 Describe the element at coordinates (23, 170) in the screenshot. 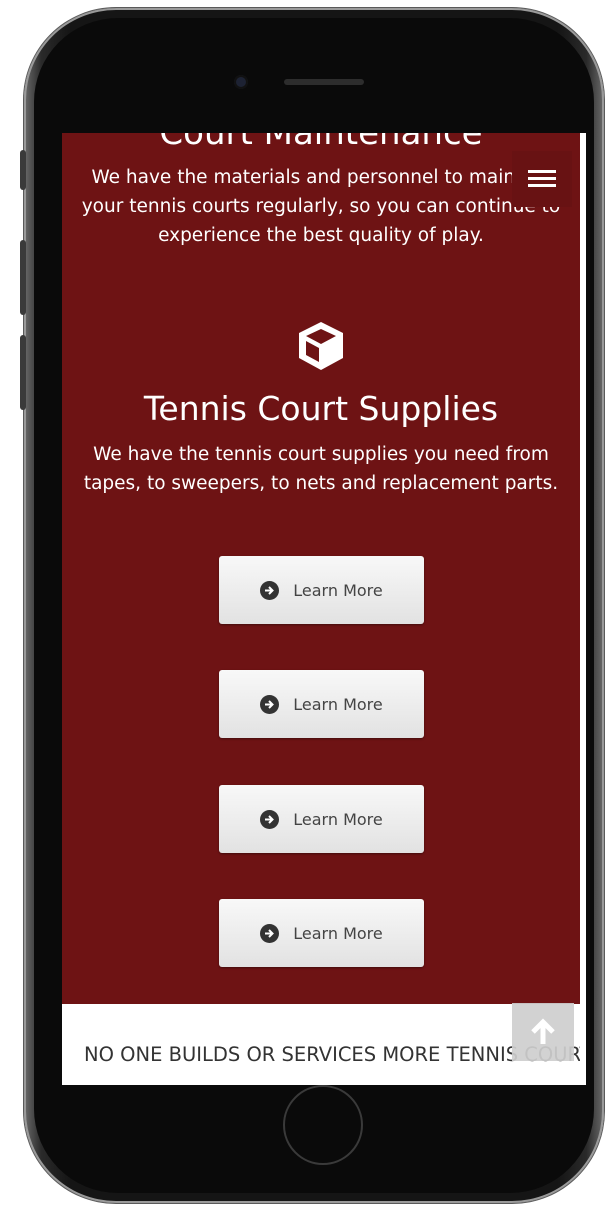

I see `mute-switch` at that location.